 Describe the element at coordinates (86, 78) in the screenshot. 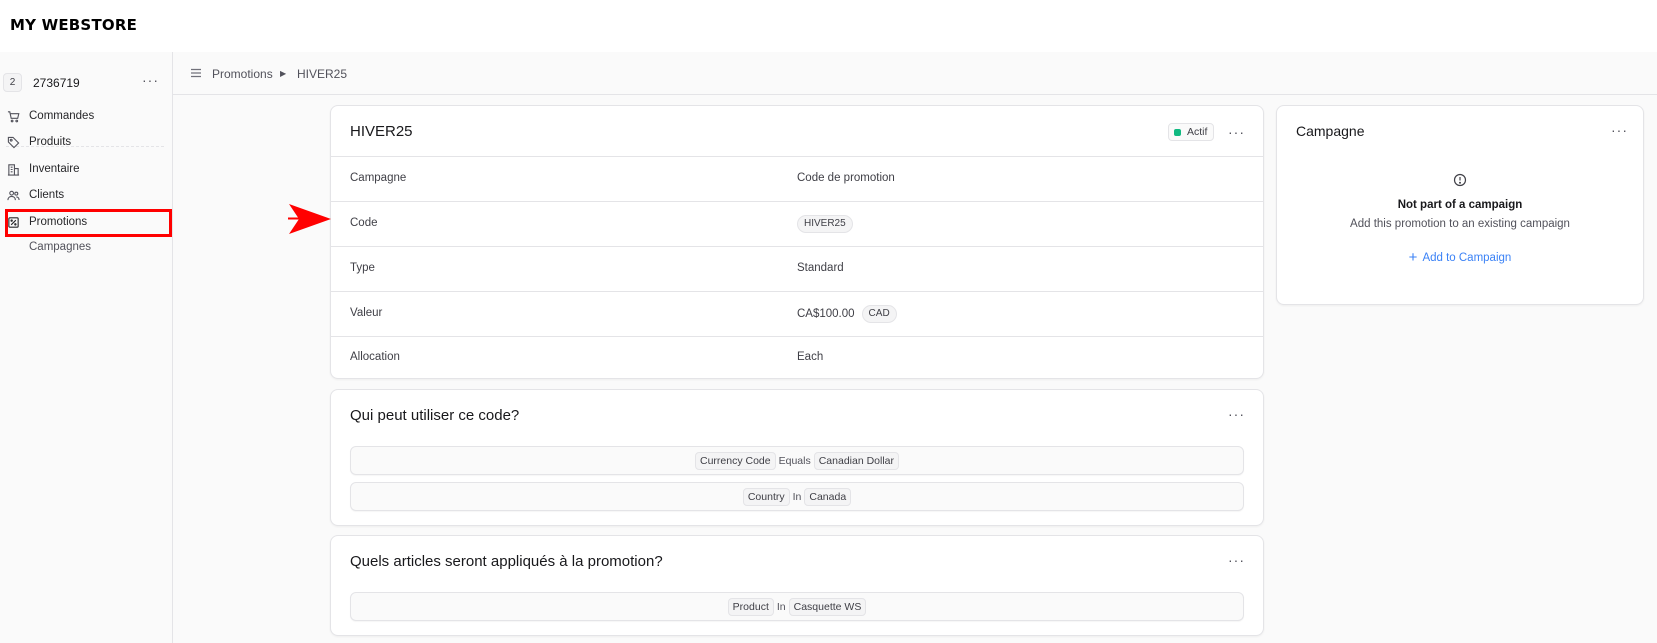

I see `store-switcher: 2 2736719 ···` at that location.